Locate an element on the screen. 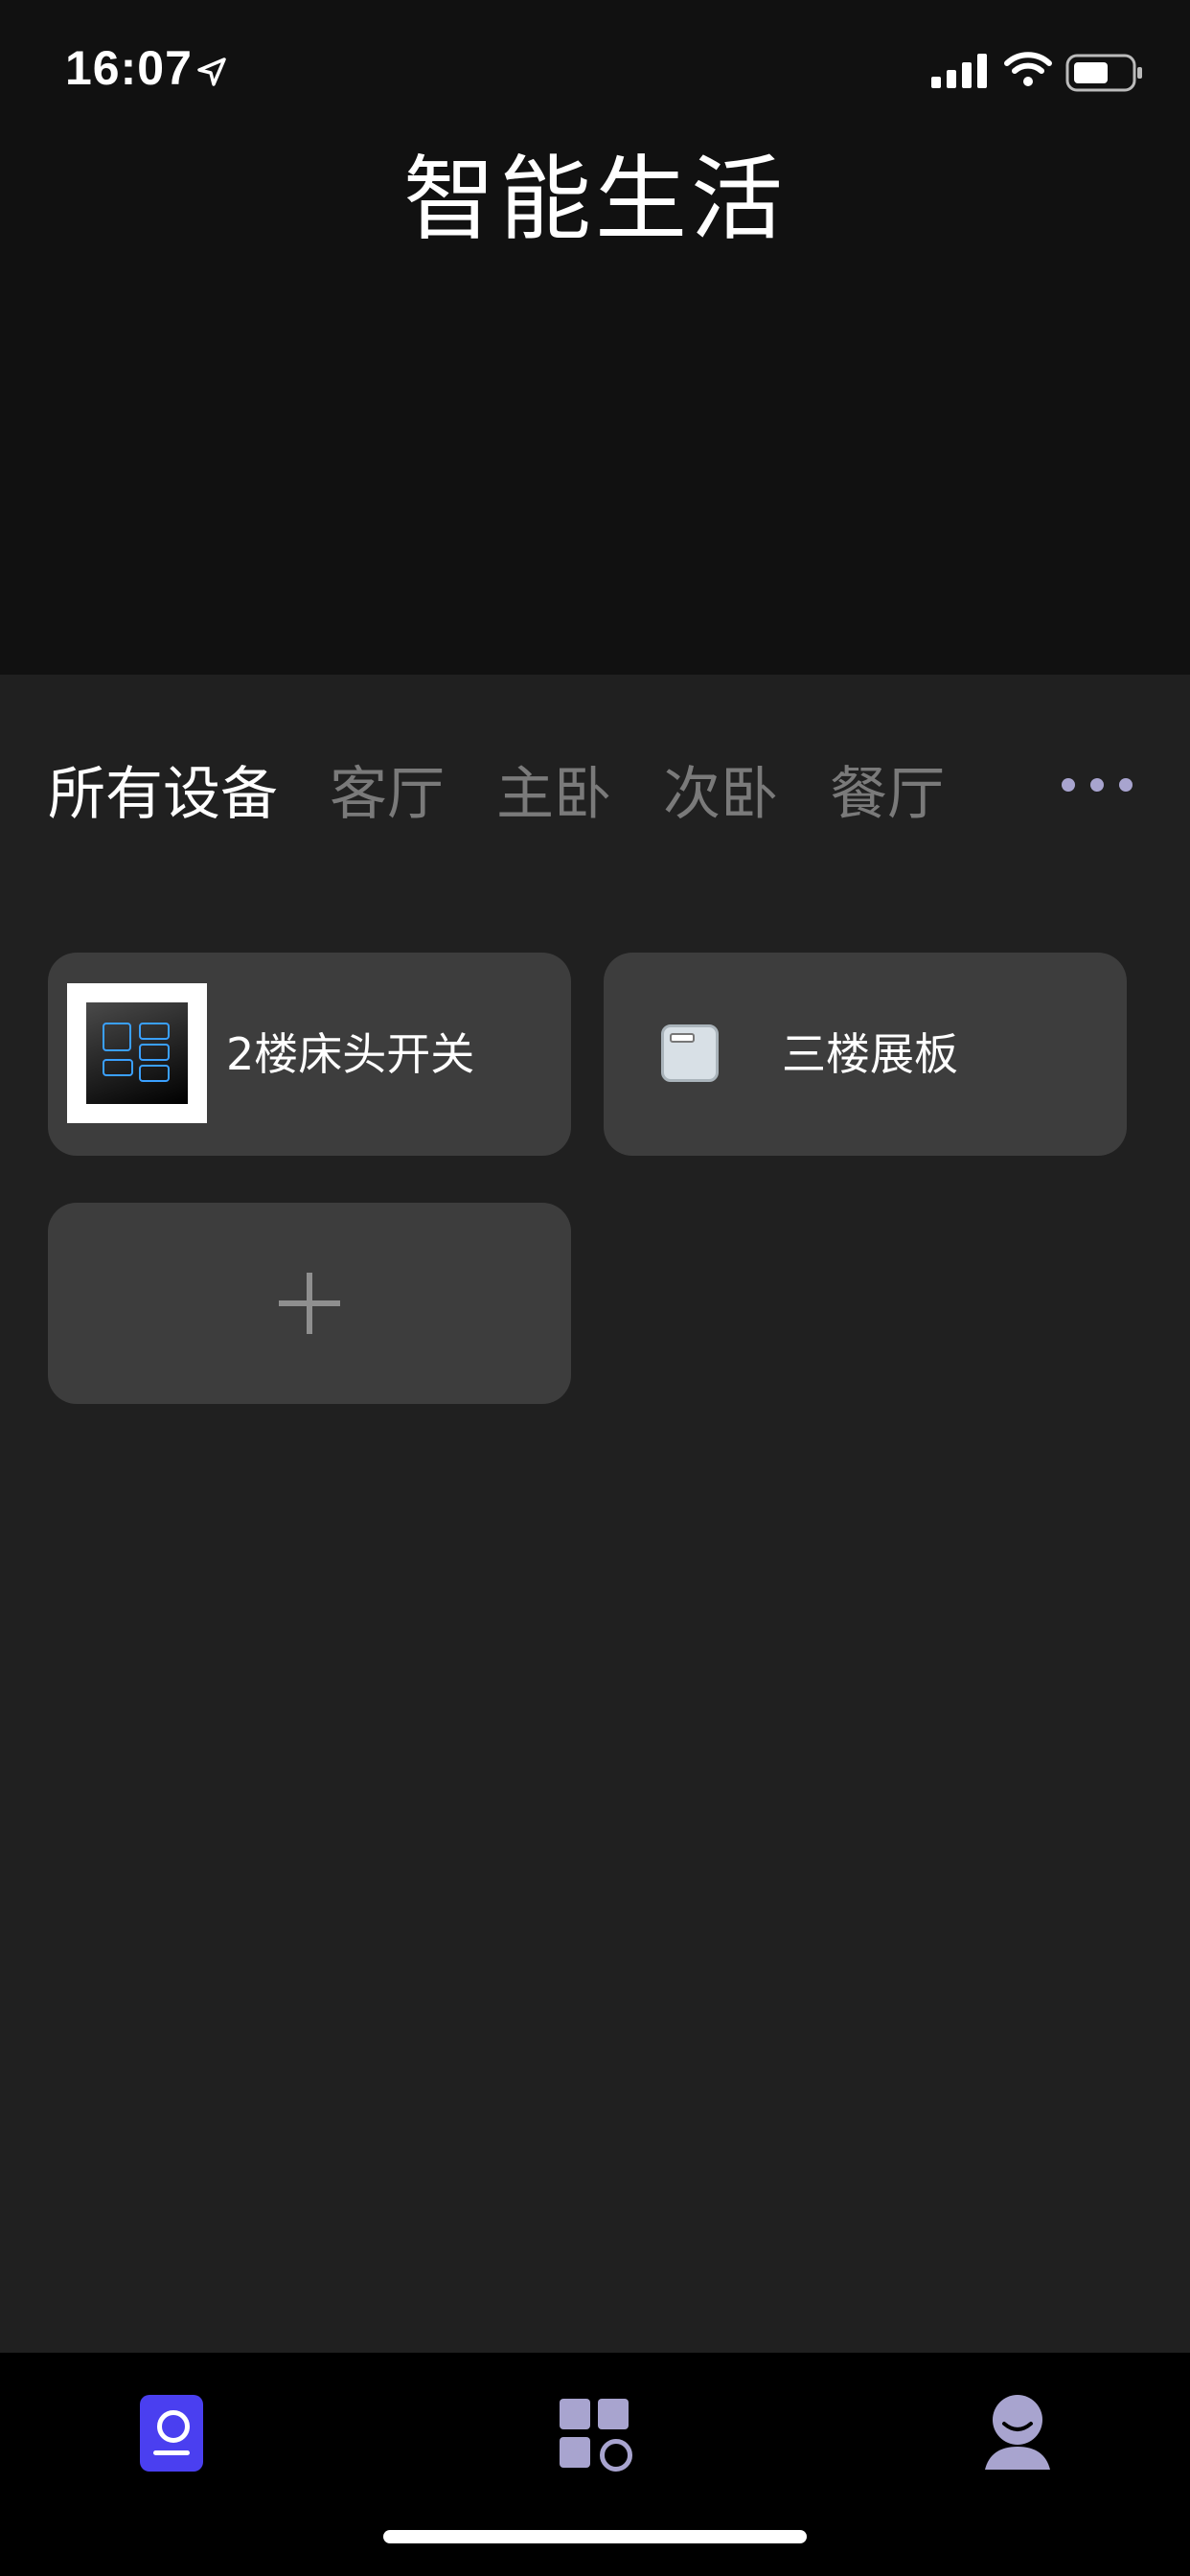  tab-living-room: 客厅 is located at coordinates (388, 789).